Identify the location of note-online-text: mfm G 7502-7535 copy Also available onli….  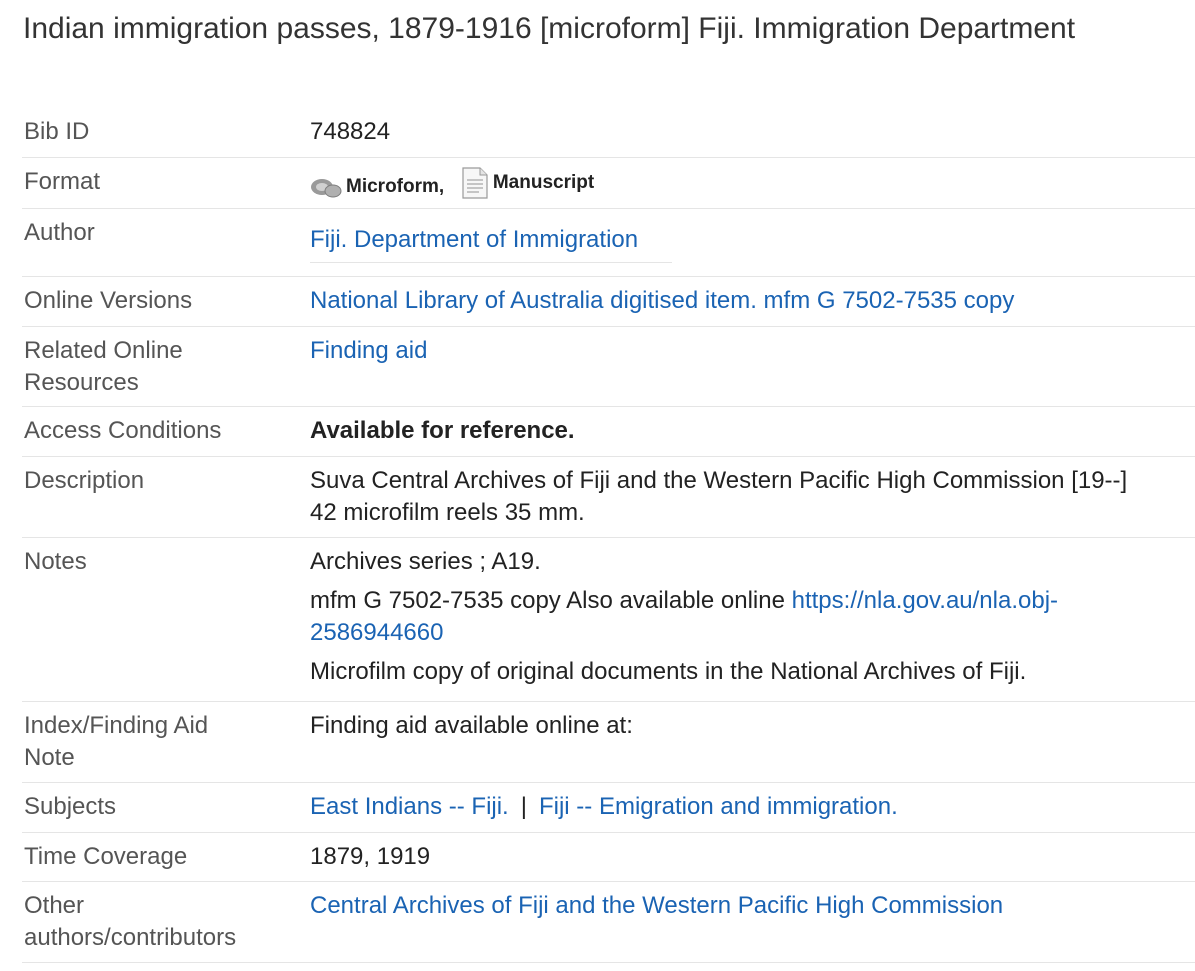
(551, 600).